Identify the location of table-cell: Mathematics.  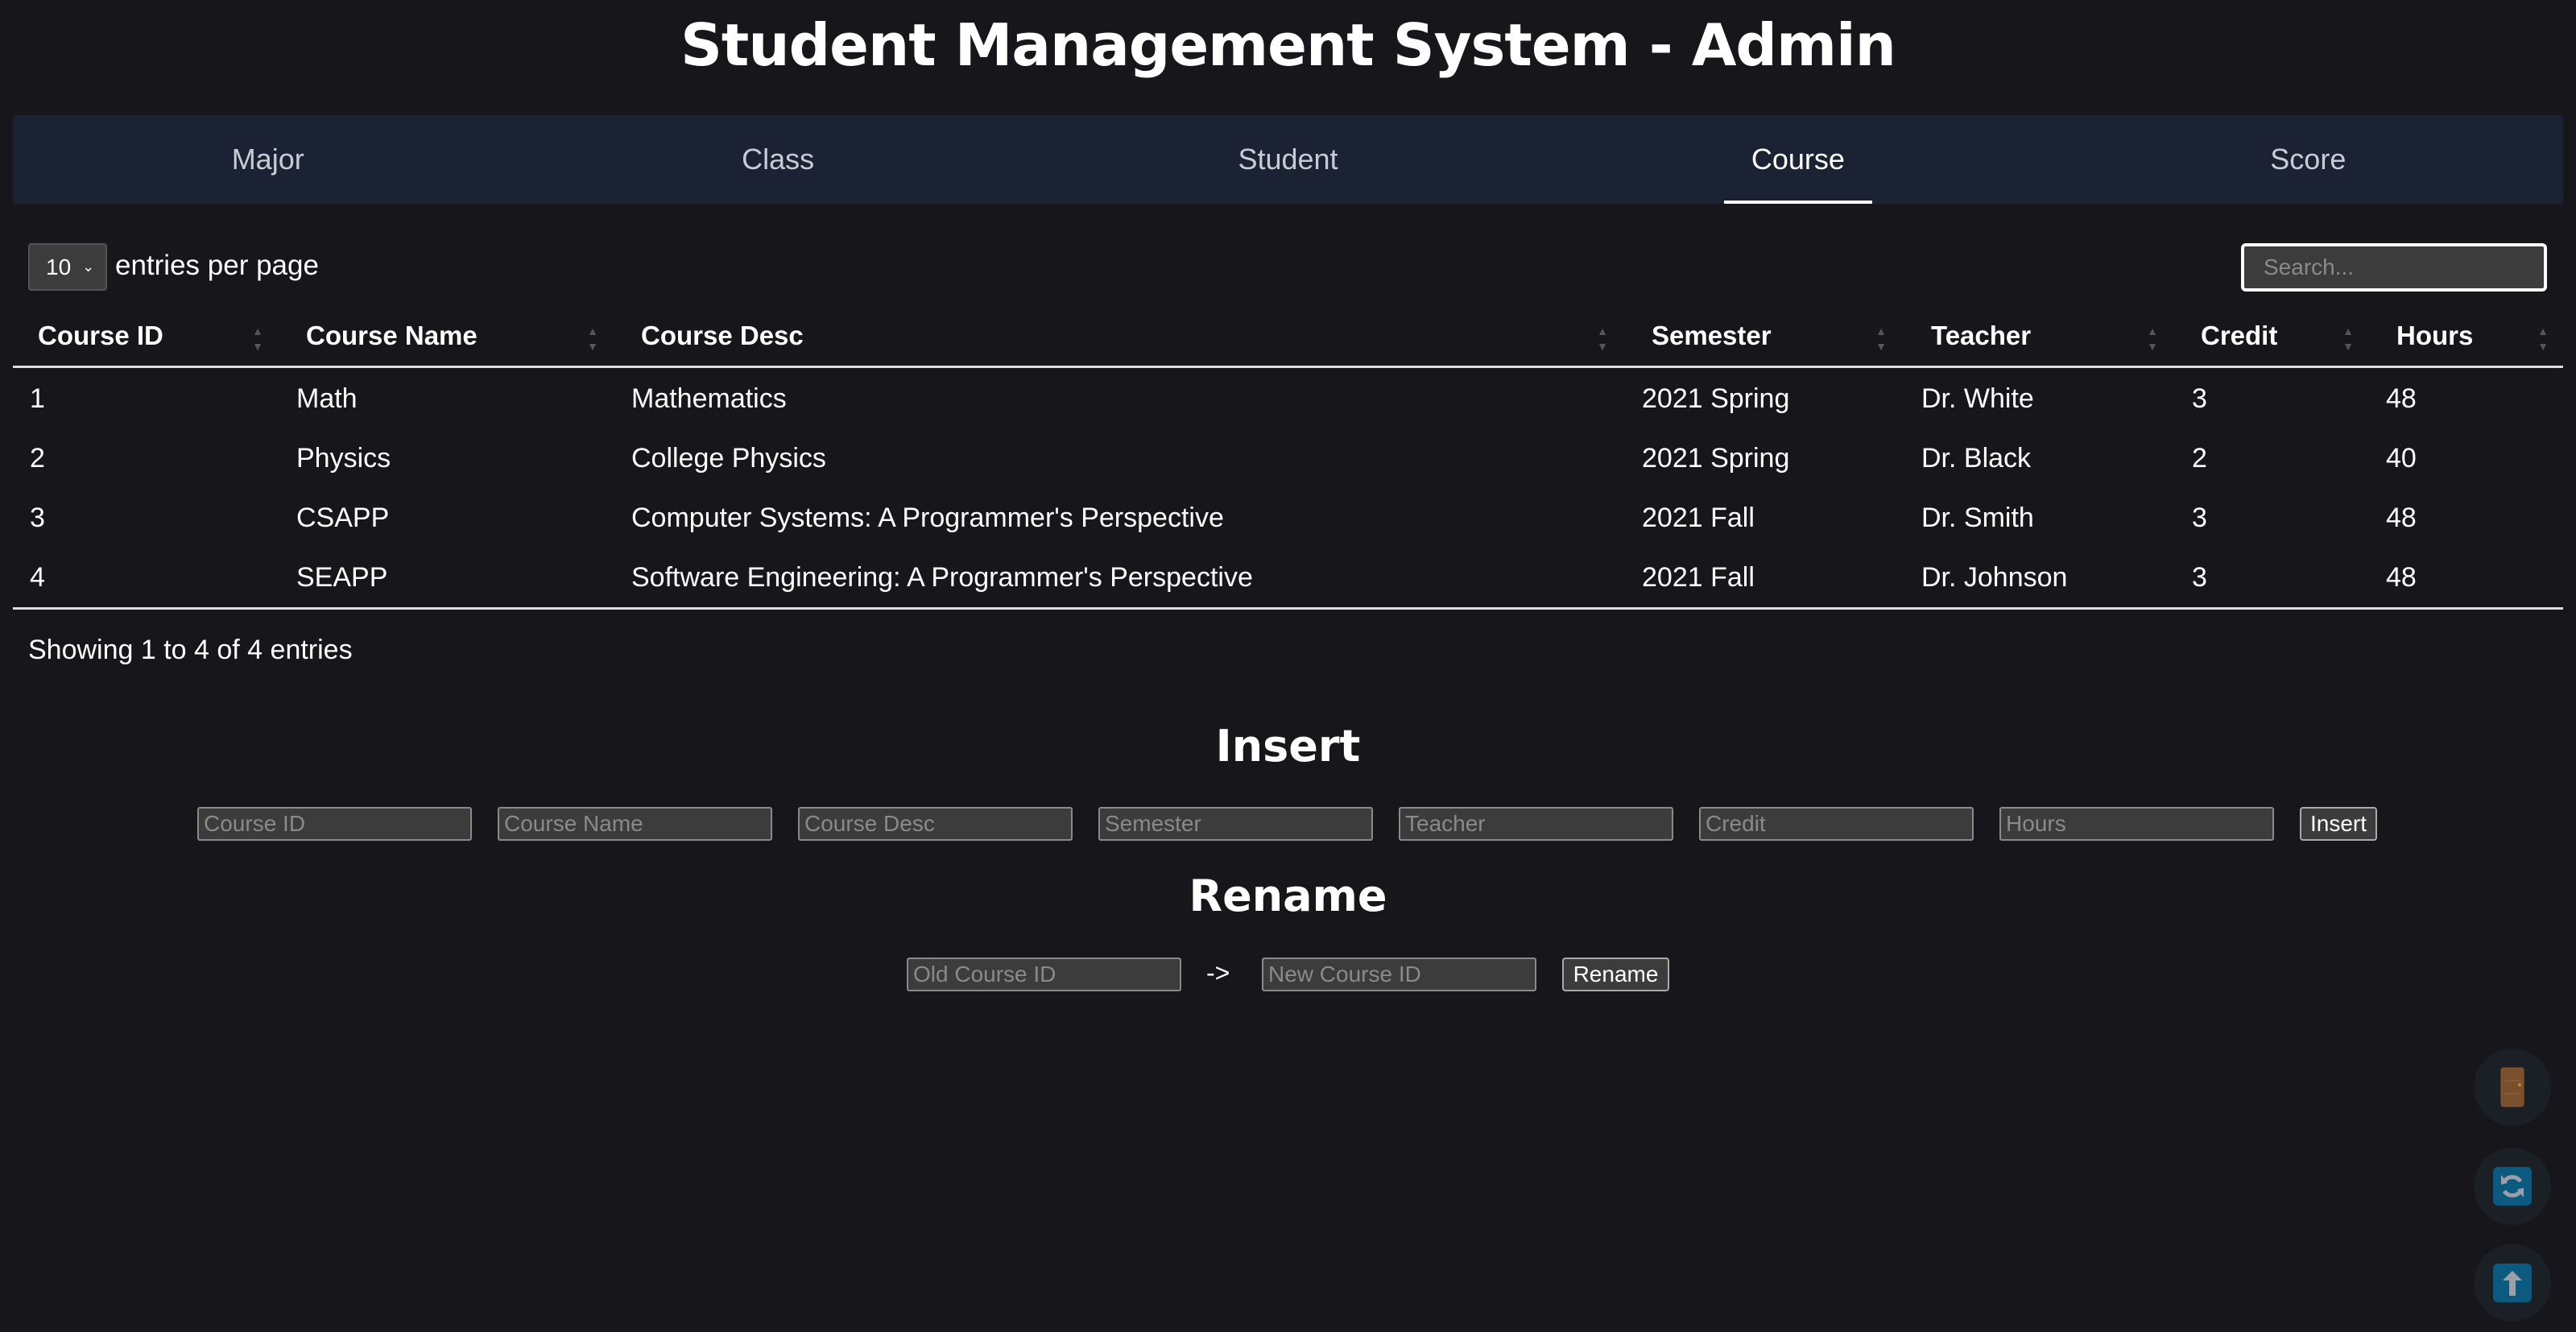
(709, 398).